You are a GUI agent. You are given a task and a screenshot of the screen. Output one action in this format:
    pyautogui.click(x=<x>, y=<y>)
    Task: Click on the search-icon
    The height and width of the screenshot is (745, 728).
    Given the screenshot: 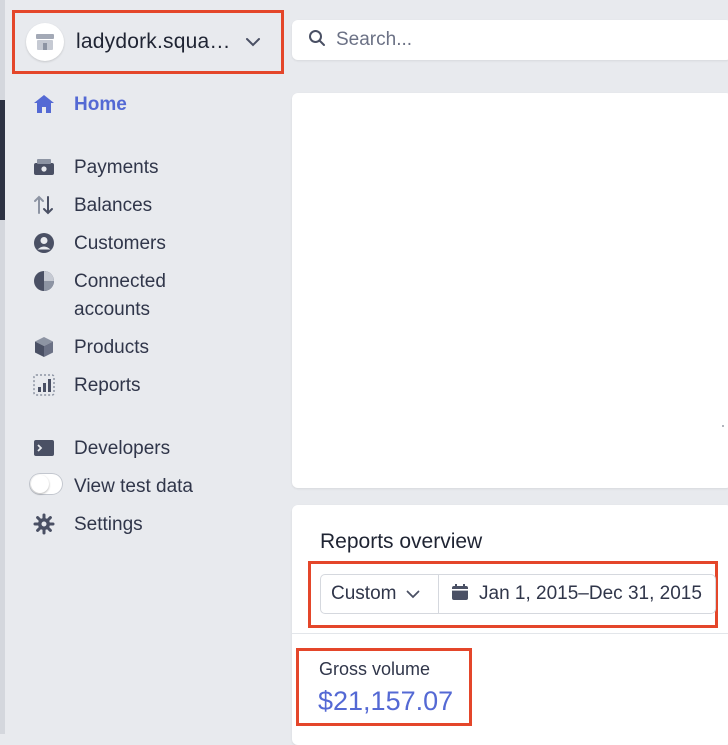 What is the action you would take?
    pyautogui.click(x=317, y=40)
    